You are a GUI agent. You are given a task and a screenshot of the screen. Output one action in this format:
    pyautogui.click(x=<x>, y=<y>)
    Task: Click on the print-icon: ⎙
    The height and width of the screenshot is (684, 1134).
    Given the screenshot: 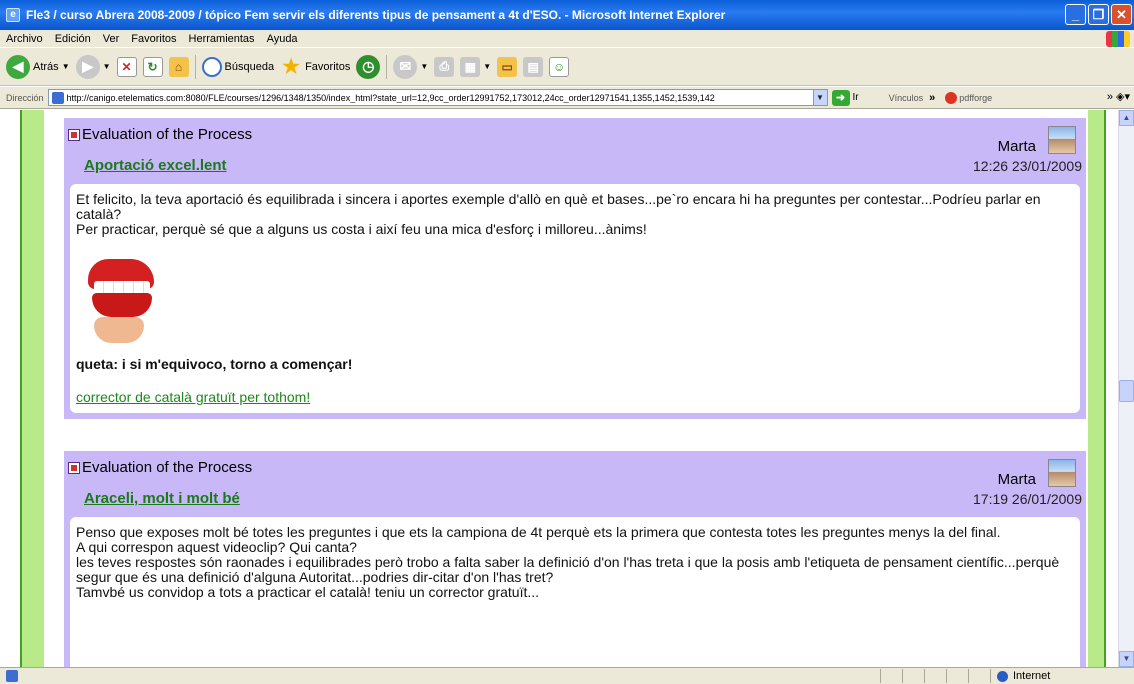 What is the action you would take?
    pyautogui.click(x=444, y=66)
    